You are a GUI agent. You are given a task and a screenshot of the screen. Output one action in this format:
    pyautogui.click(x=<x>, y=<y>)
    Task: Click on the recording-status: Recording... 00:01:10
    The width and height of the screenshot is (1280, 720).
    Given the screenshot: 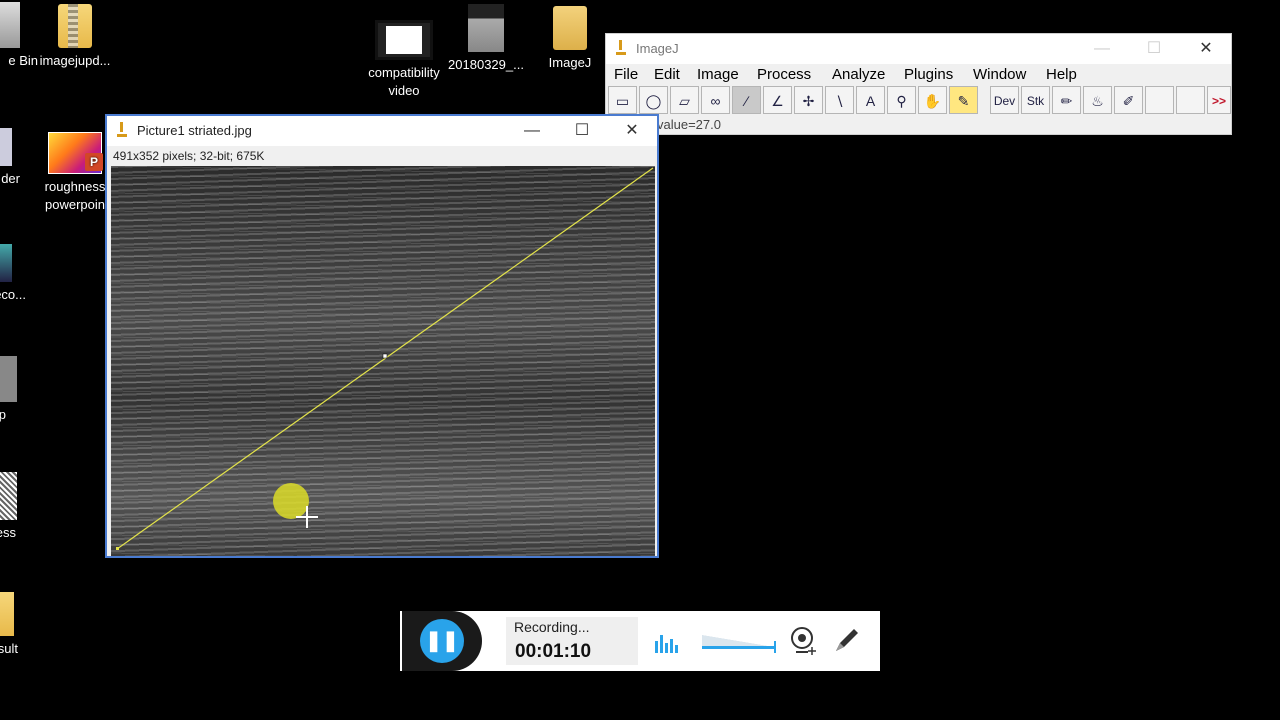 What is the action you would take?
    pyautogui.click(x=572, y=641)
    